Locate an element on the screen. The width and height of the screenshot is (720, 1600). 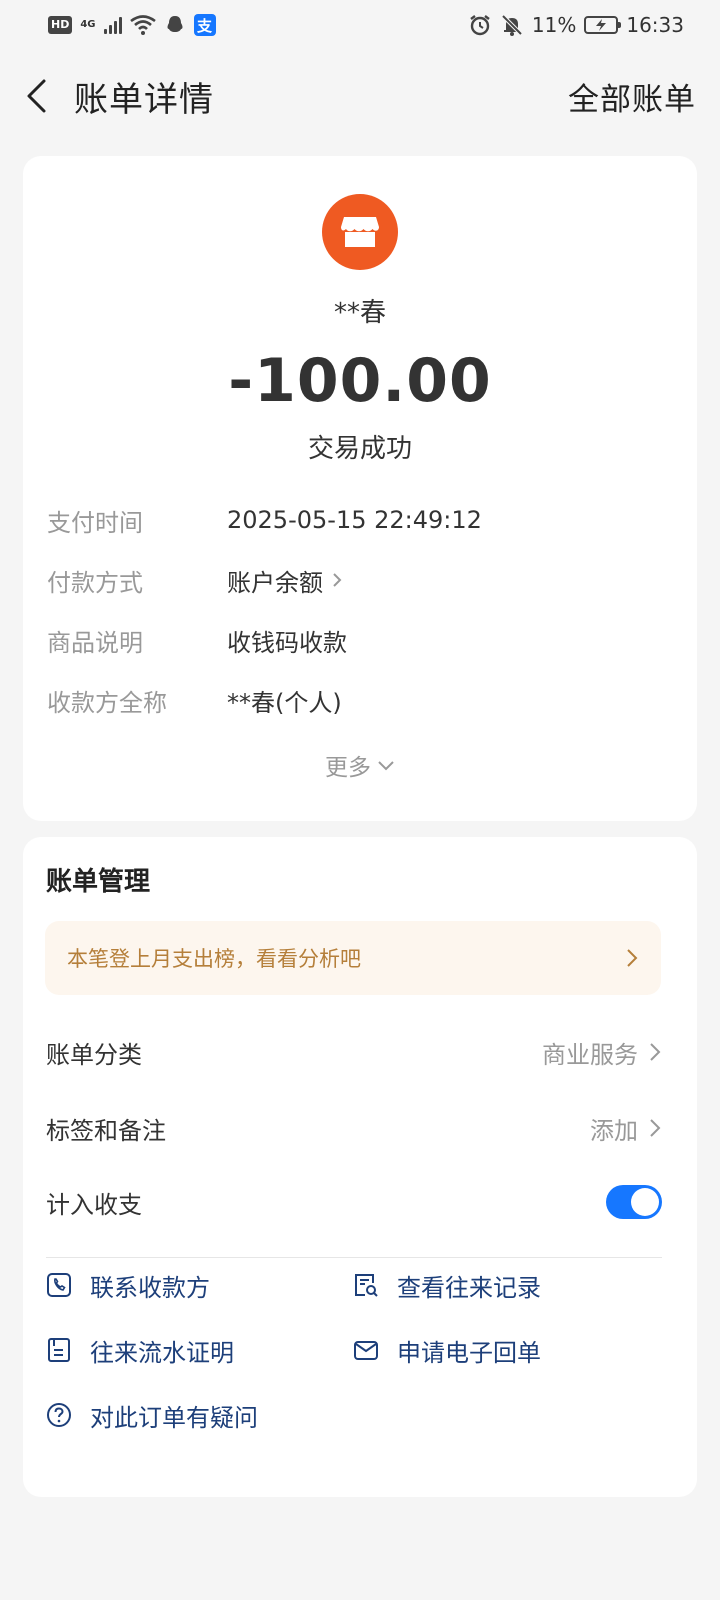
detail-value: **春(个人) is located at coordinates (284, 702).